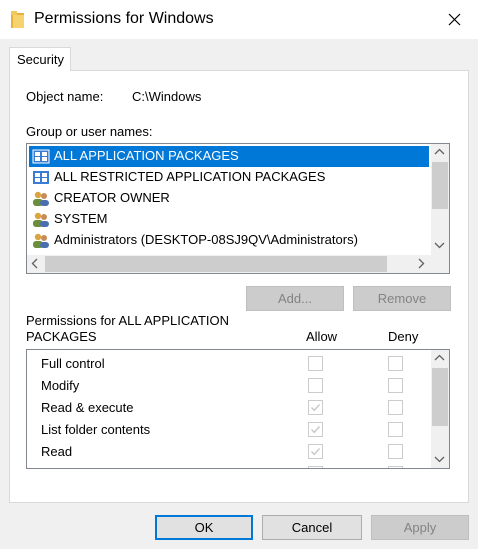 Image resolution: width=478 pixels, height=549 pixels. I want to click on tab-security-label: Security, so click(40, 59).